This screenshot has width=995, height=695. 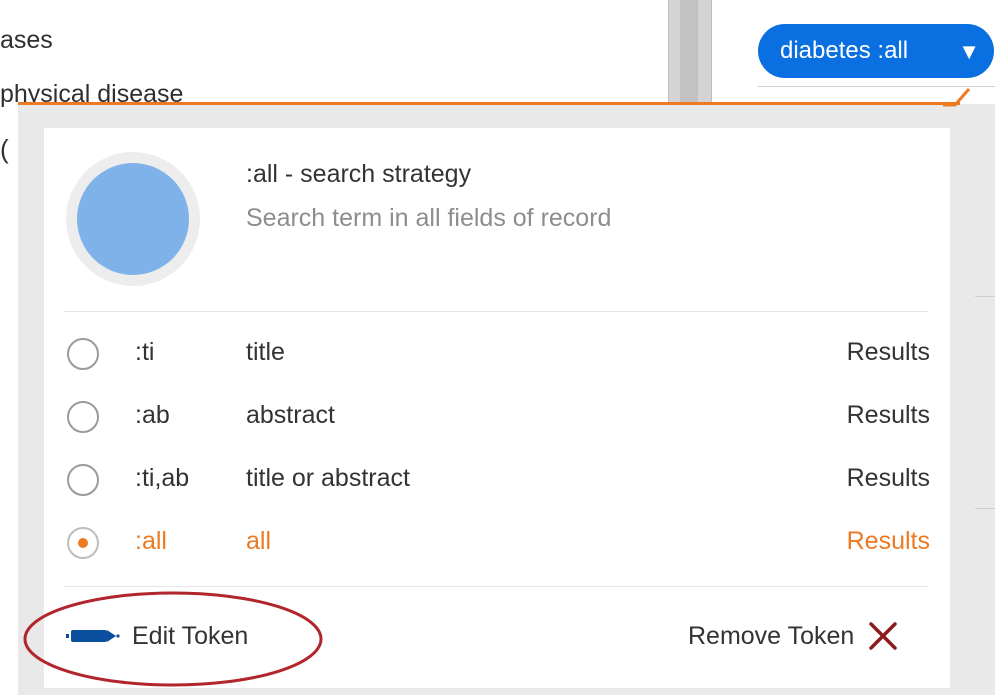 I want to click on option-code: :ti, so click(x=145, y=352).